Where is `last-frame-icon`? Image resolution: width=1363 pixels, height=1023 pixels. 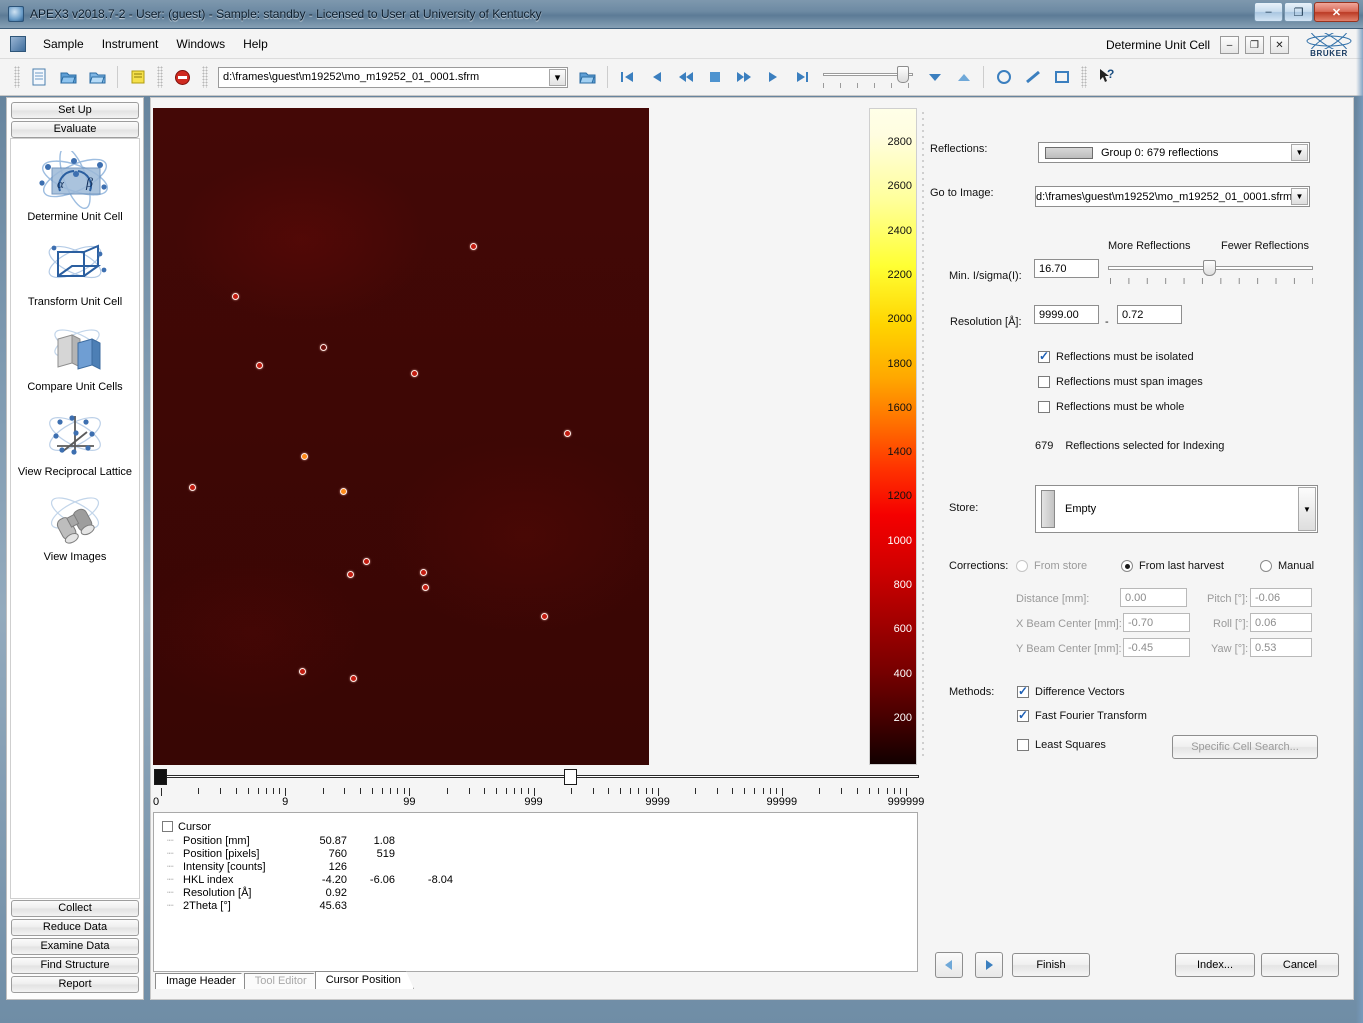
last-frame-icon is located at coordinates (801, 77).